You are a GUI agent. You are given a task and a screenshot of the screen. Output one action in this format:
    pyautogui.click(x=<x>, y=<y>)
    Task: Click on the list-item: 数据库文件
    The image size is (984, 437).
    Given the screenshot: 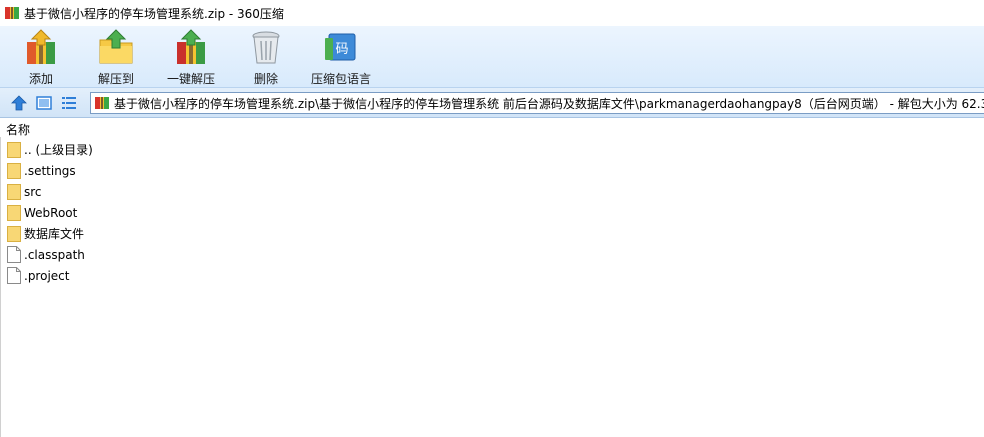 What is the action you would take?
    pyautogui.click(x=42, y=233)
    